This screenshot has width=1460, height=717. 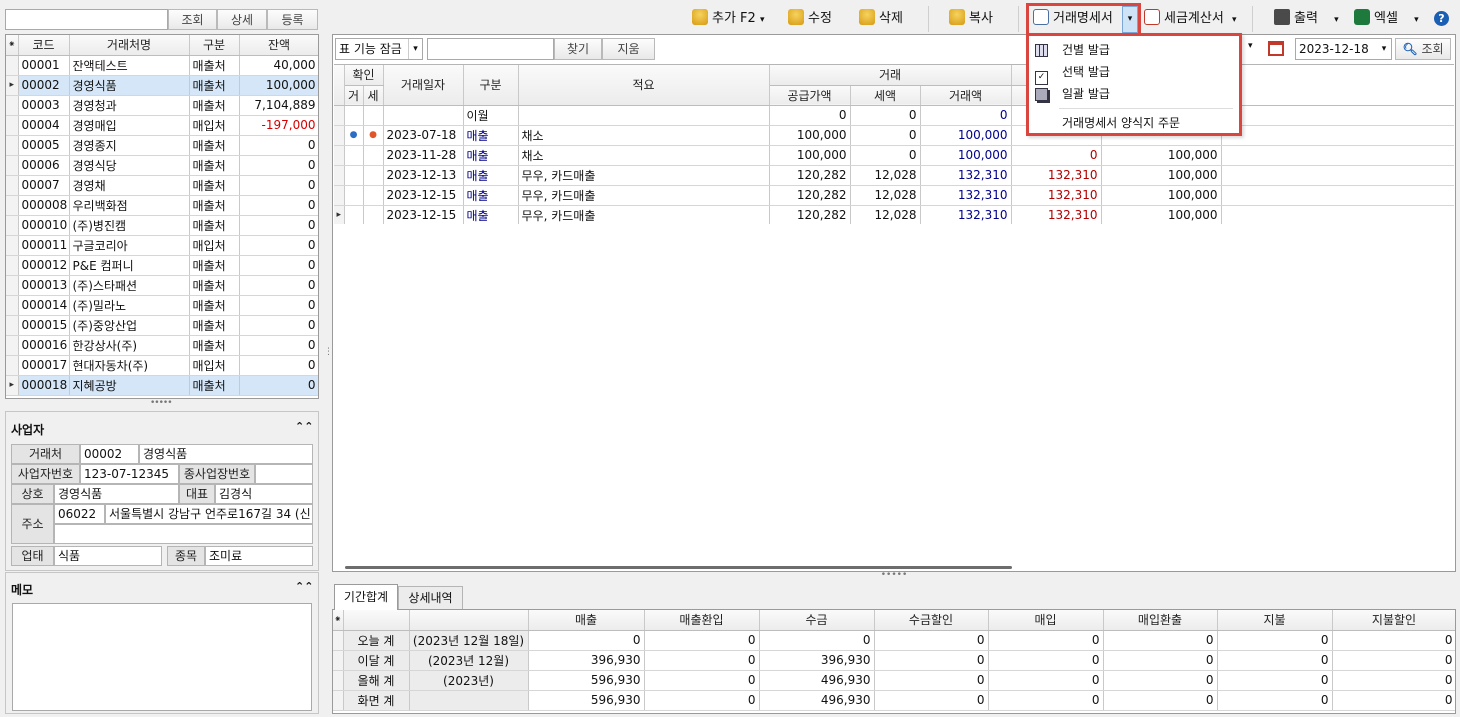 I want to click on menu-item-single-issue: 건별 발급, so click(x=1134, y=50).